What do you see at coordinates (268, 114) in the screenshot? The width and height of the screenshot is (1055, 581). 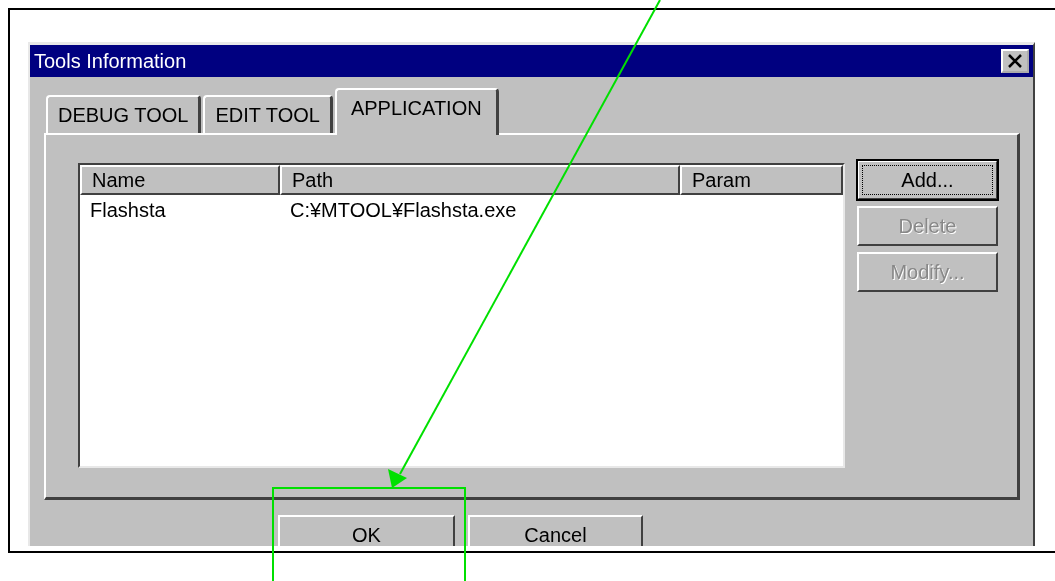 I see `tab: EDIT TOOL` at bounding box center [268, 114].